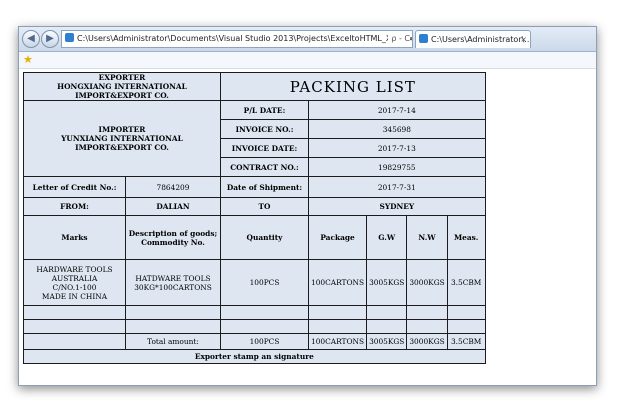 The width and height of the screenshot is (617, 406). What do you see at coordinates (122, 78) in the screenshot?
I see `exporter-label: EXPORTER` at bounding box center [122, 78].